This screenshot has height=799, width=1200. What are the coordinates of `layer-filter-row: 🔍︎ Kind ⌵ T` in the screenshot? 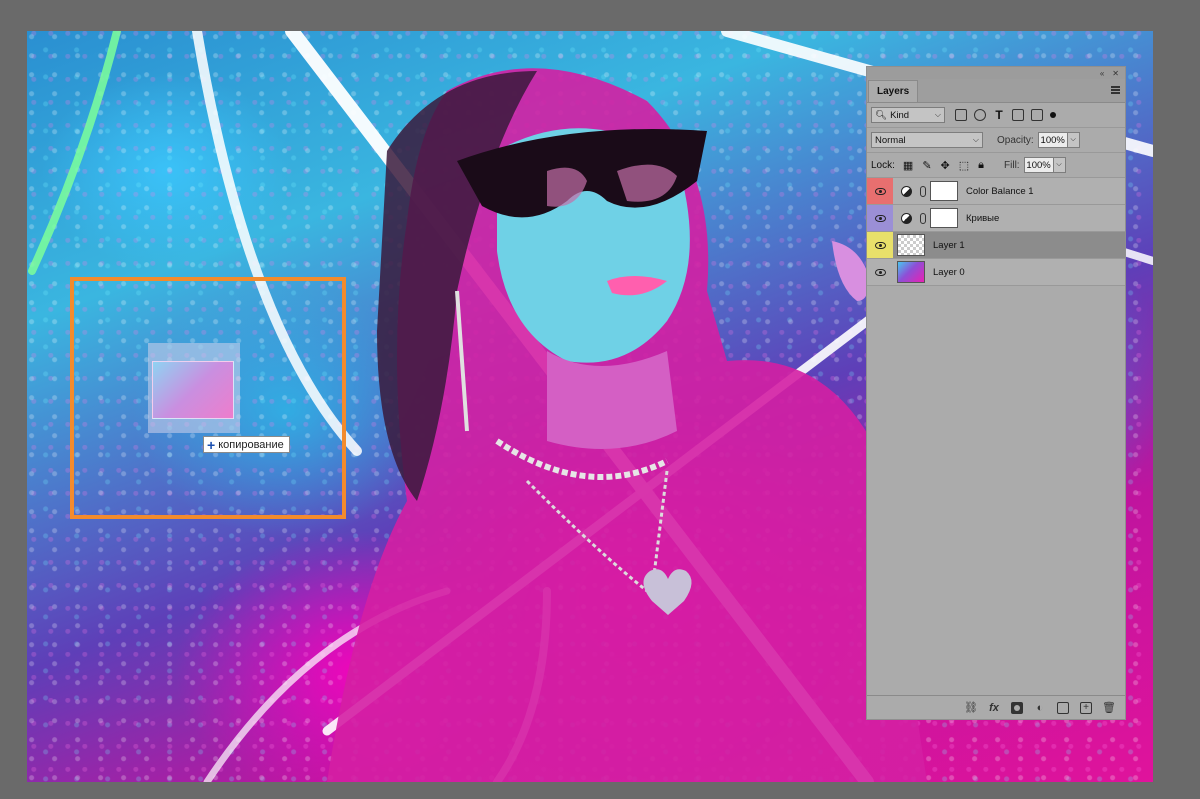 It's located at (996, 115).